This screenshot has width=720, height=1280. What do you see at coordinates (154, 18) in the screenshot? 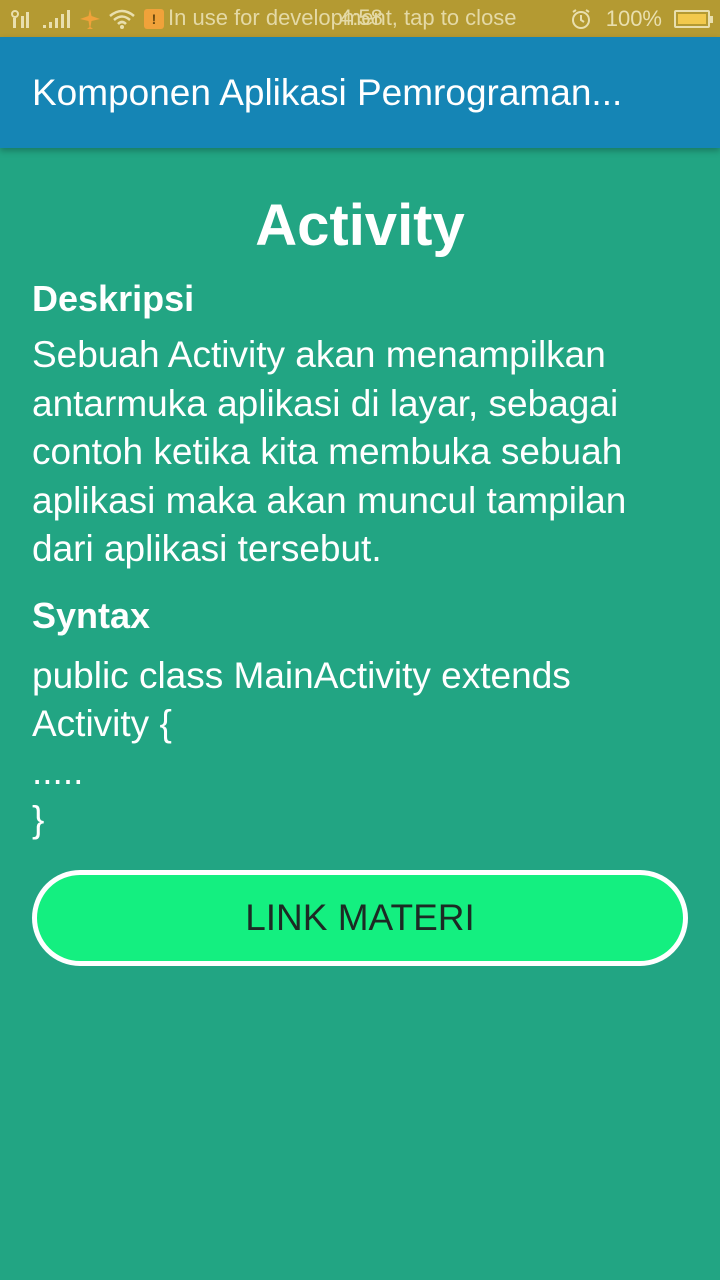
I see `developer-mode-icon: !` at bounding box center [154, 18].